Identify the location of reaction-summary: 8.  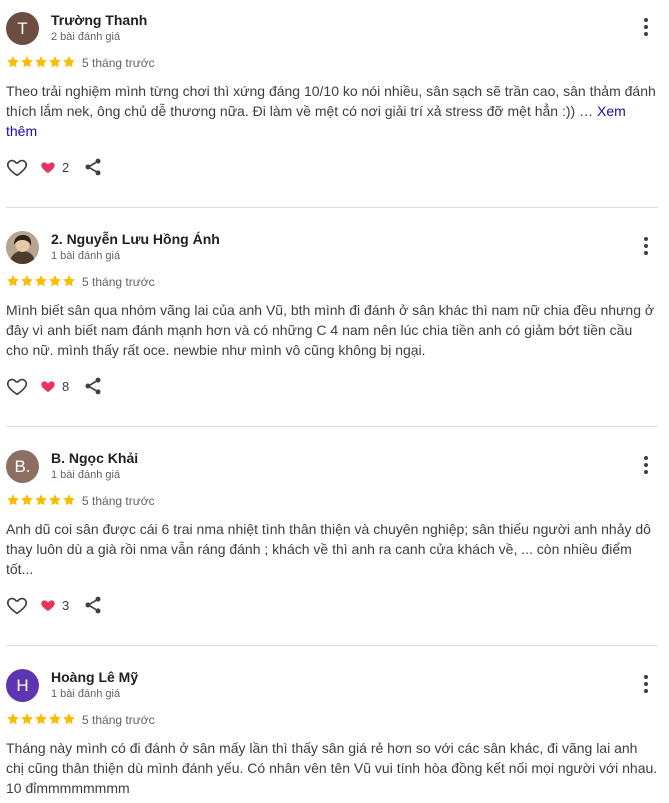
(54, 386).